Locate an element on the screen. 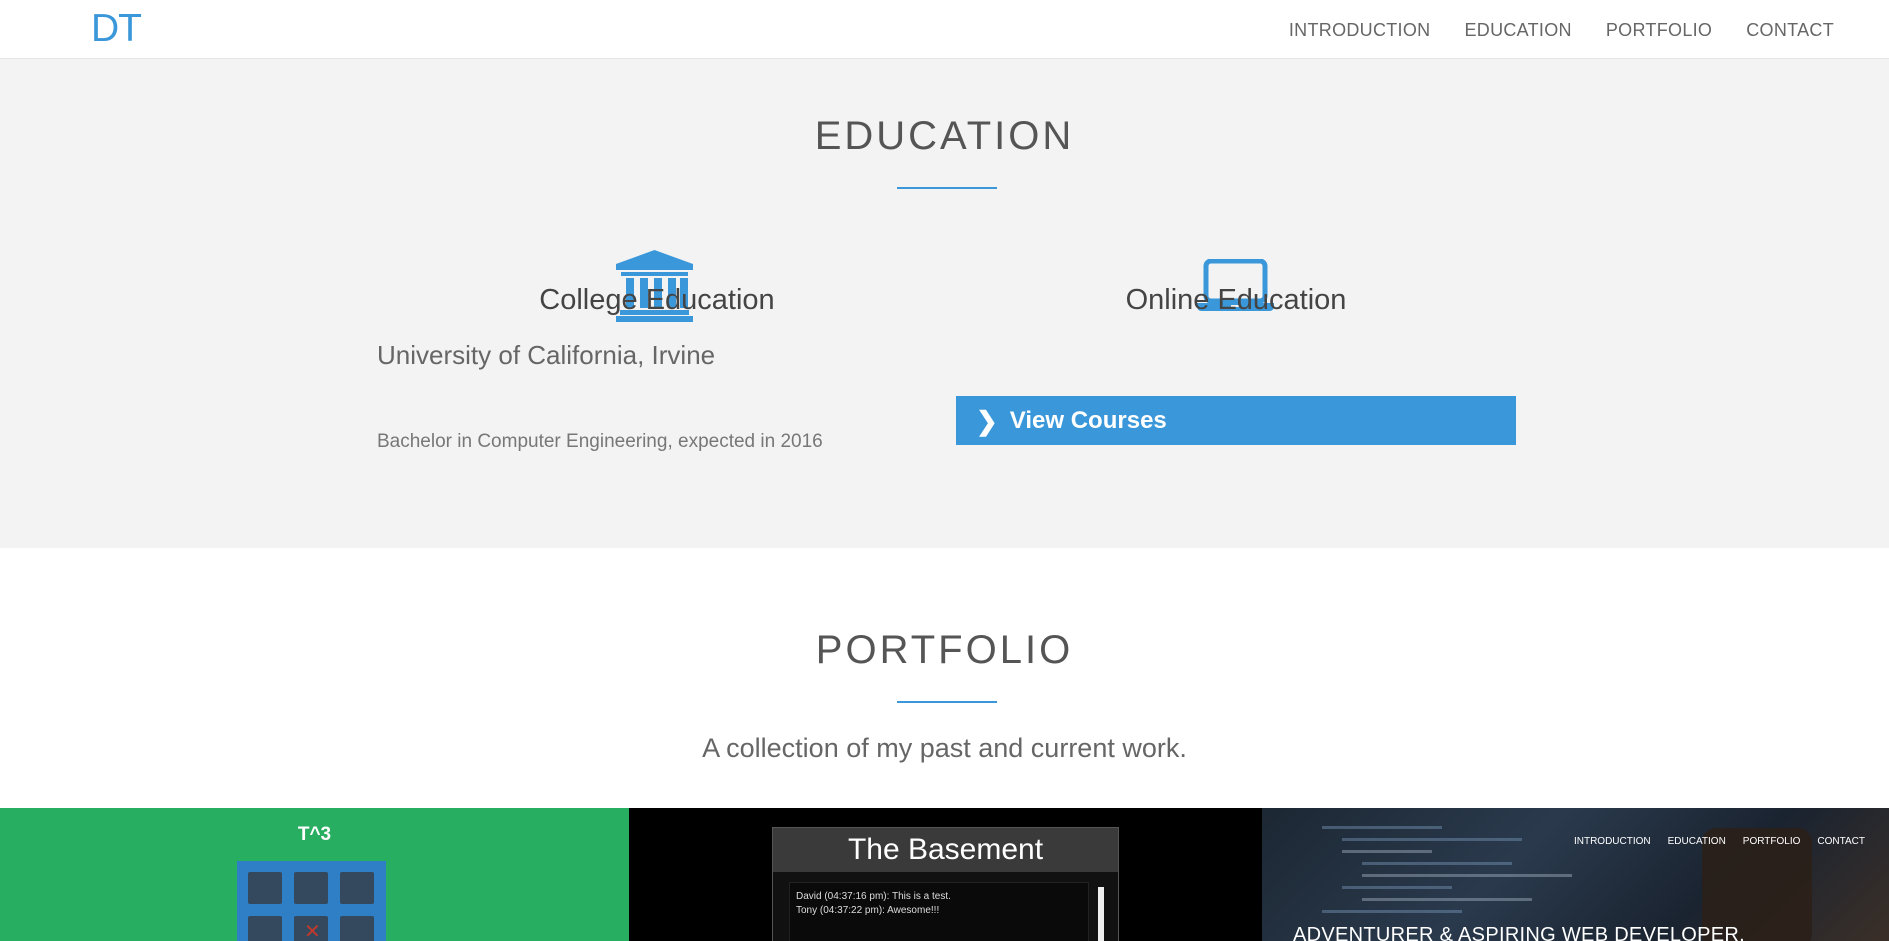 This screenshot has width=1889, height=941. portfolio-title-rule is located at coordinates (947, 702).